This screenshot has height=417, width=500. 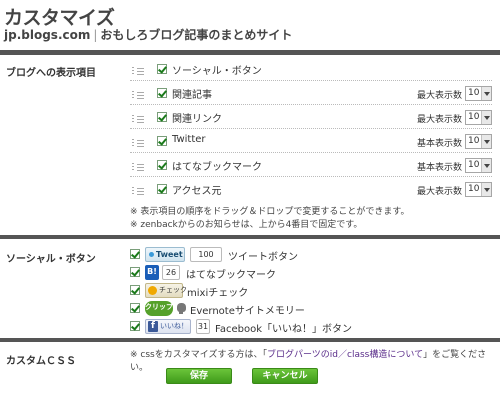 I want to click on display-section-label: ブログへの表示項目, so click(x=51, y=73).